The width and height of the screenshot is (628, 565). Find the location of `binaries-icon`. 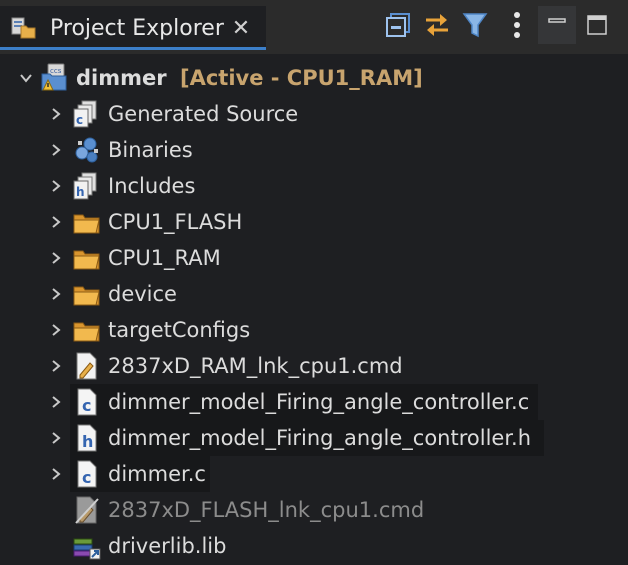

binaries-icon is located at coordinates (87, 150).